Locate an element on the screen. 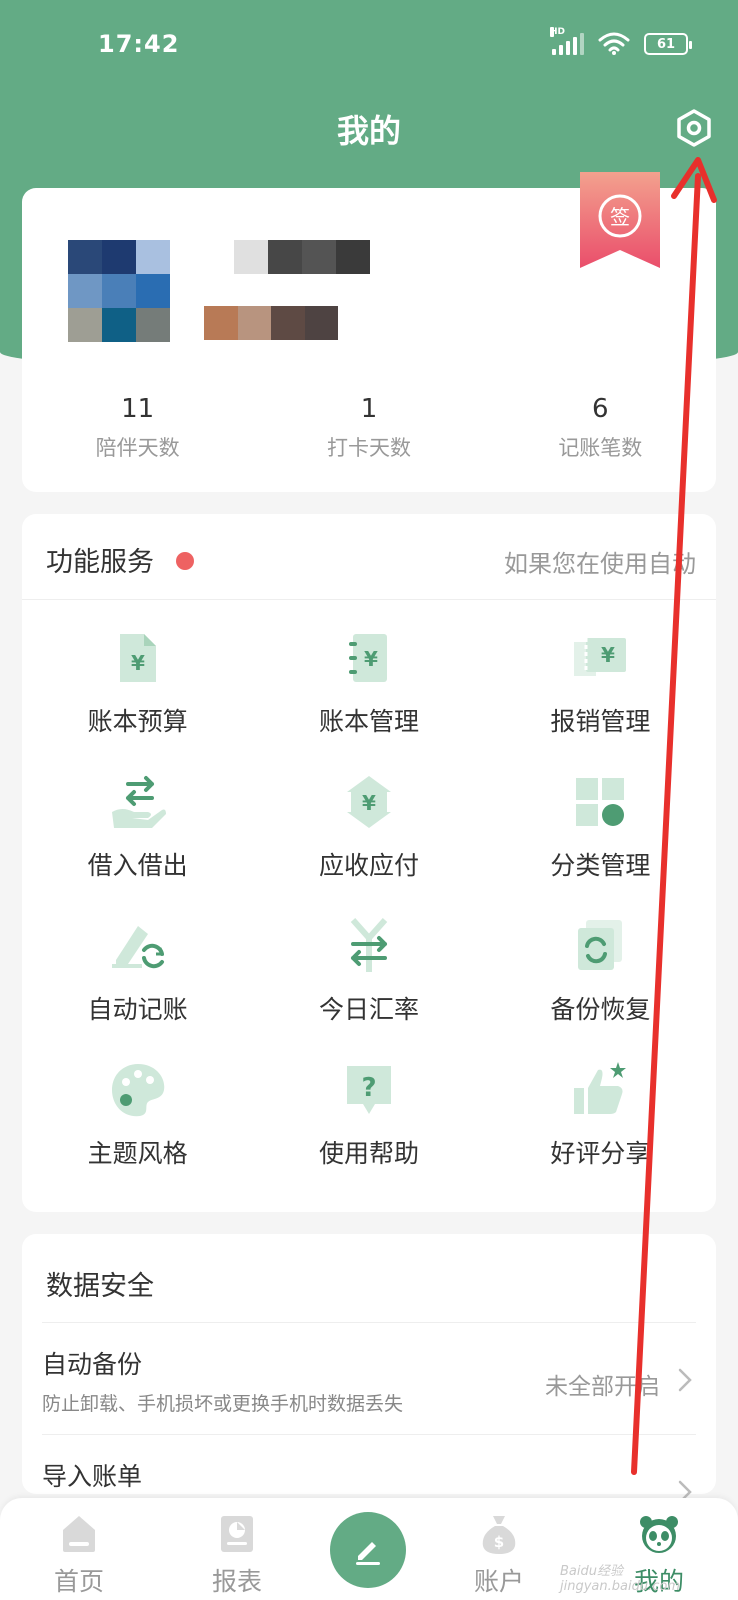  stat-label: 打卡天数 is located at coordinates (368, 448).